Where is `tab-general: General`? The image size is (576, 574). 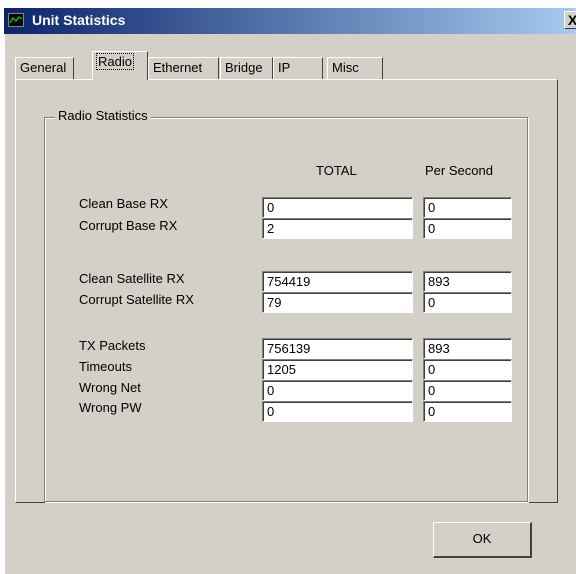
tab-general: General is located at coordinates (44, 68).